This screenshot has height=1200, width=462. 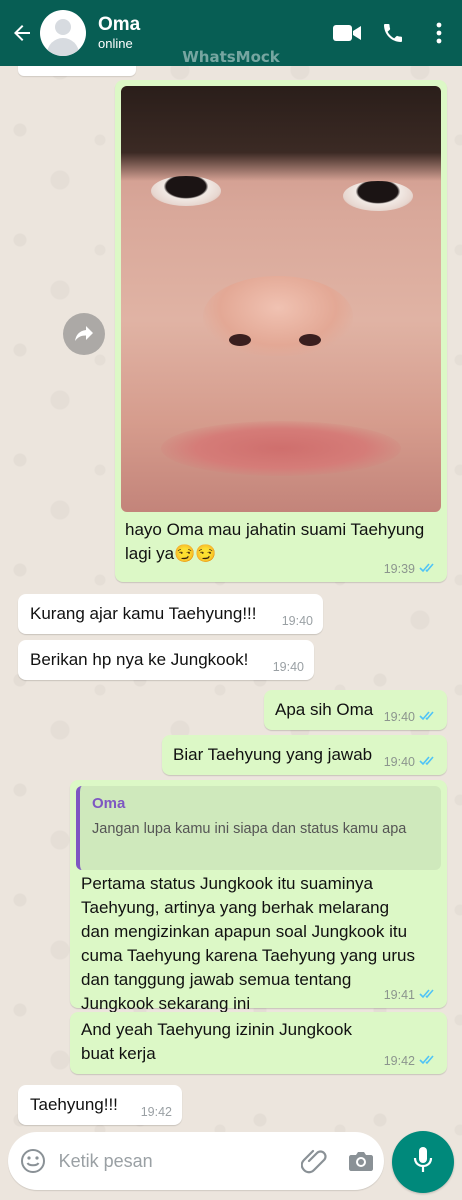 What do you see at coordinates (74, 1104) in the screenshot?
I see `message-text: Taehyung!!!` at bounding box center [74, 1104].